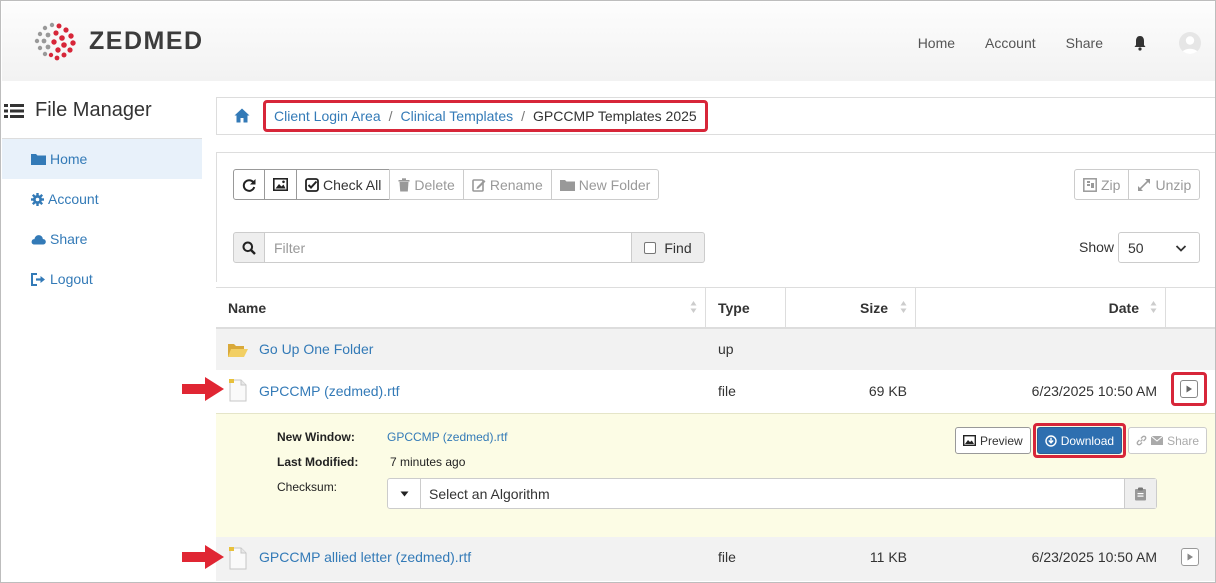  Describe the element at coordinates (327, 116) in the screenshot. I see `breadcrumb-client-login-area: Client Login Area` at that location.